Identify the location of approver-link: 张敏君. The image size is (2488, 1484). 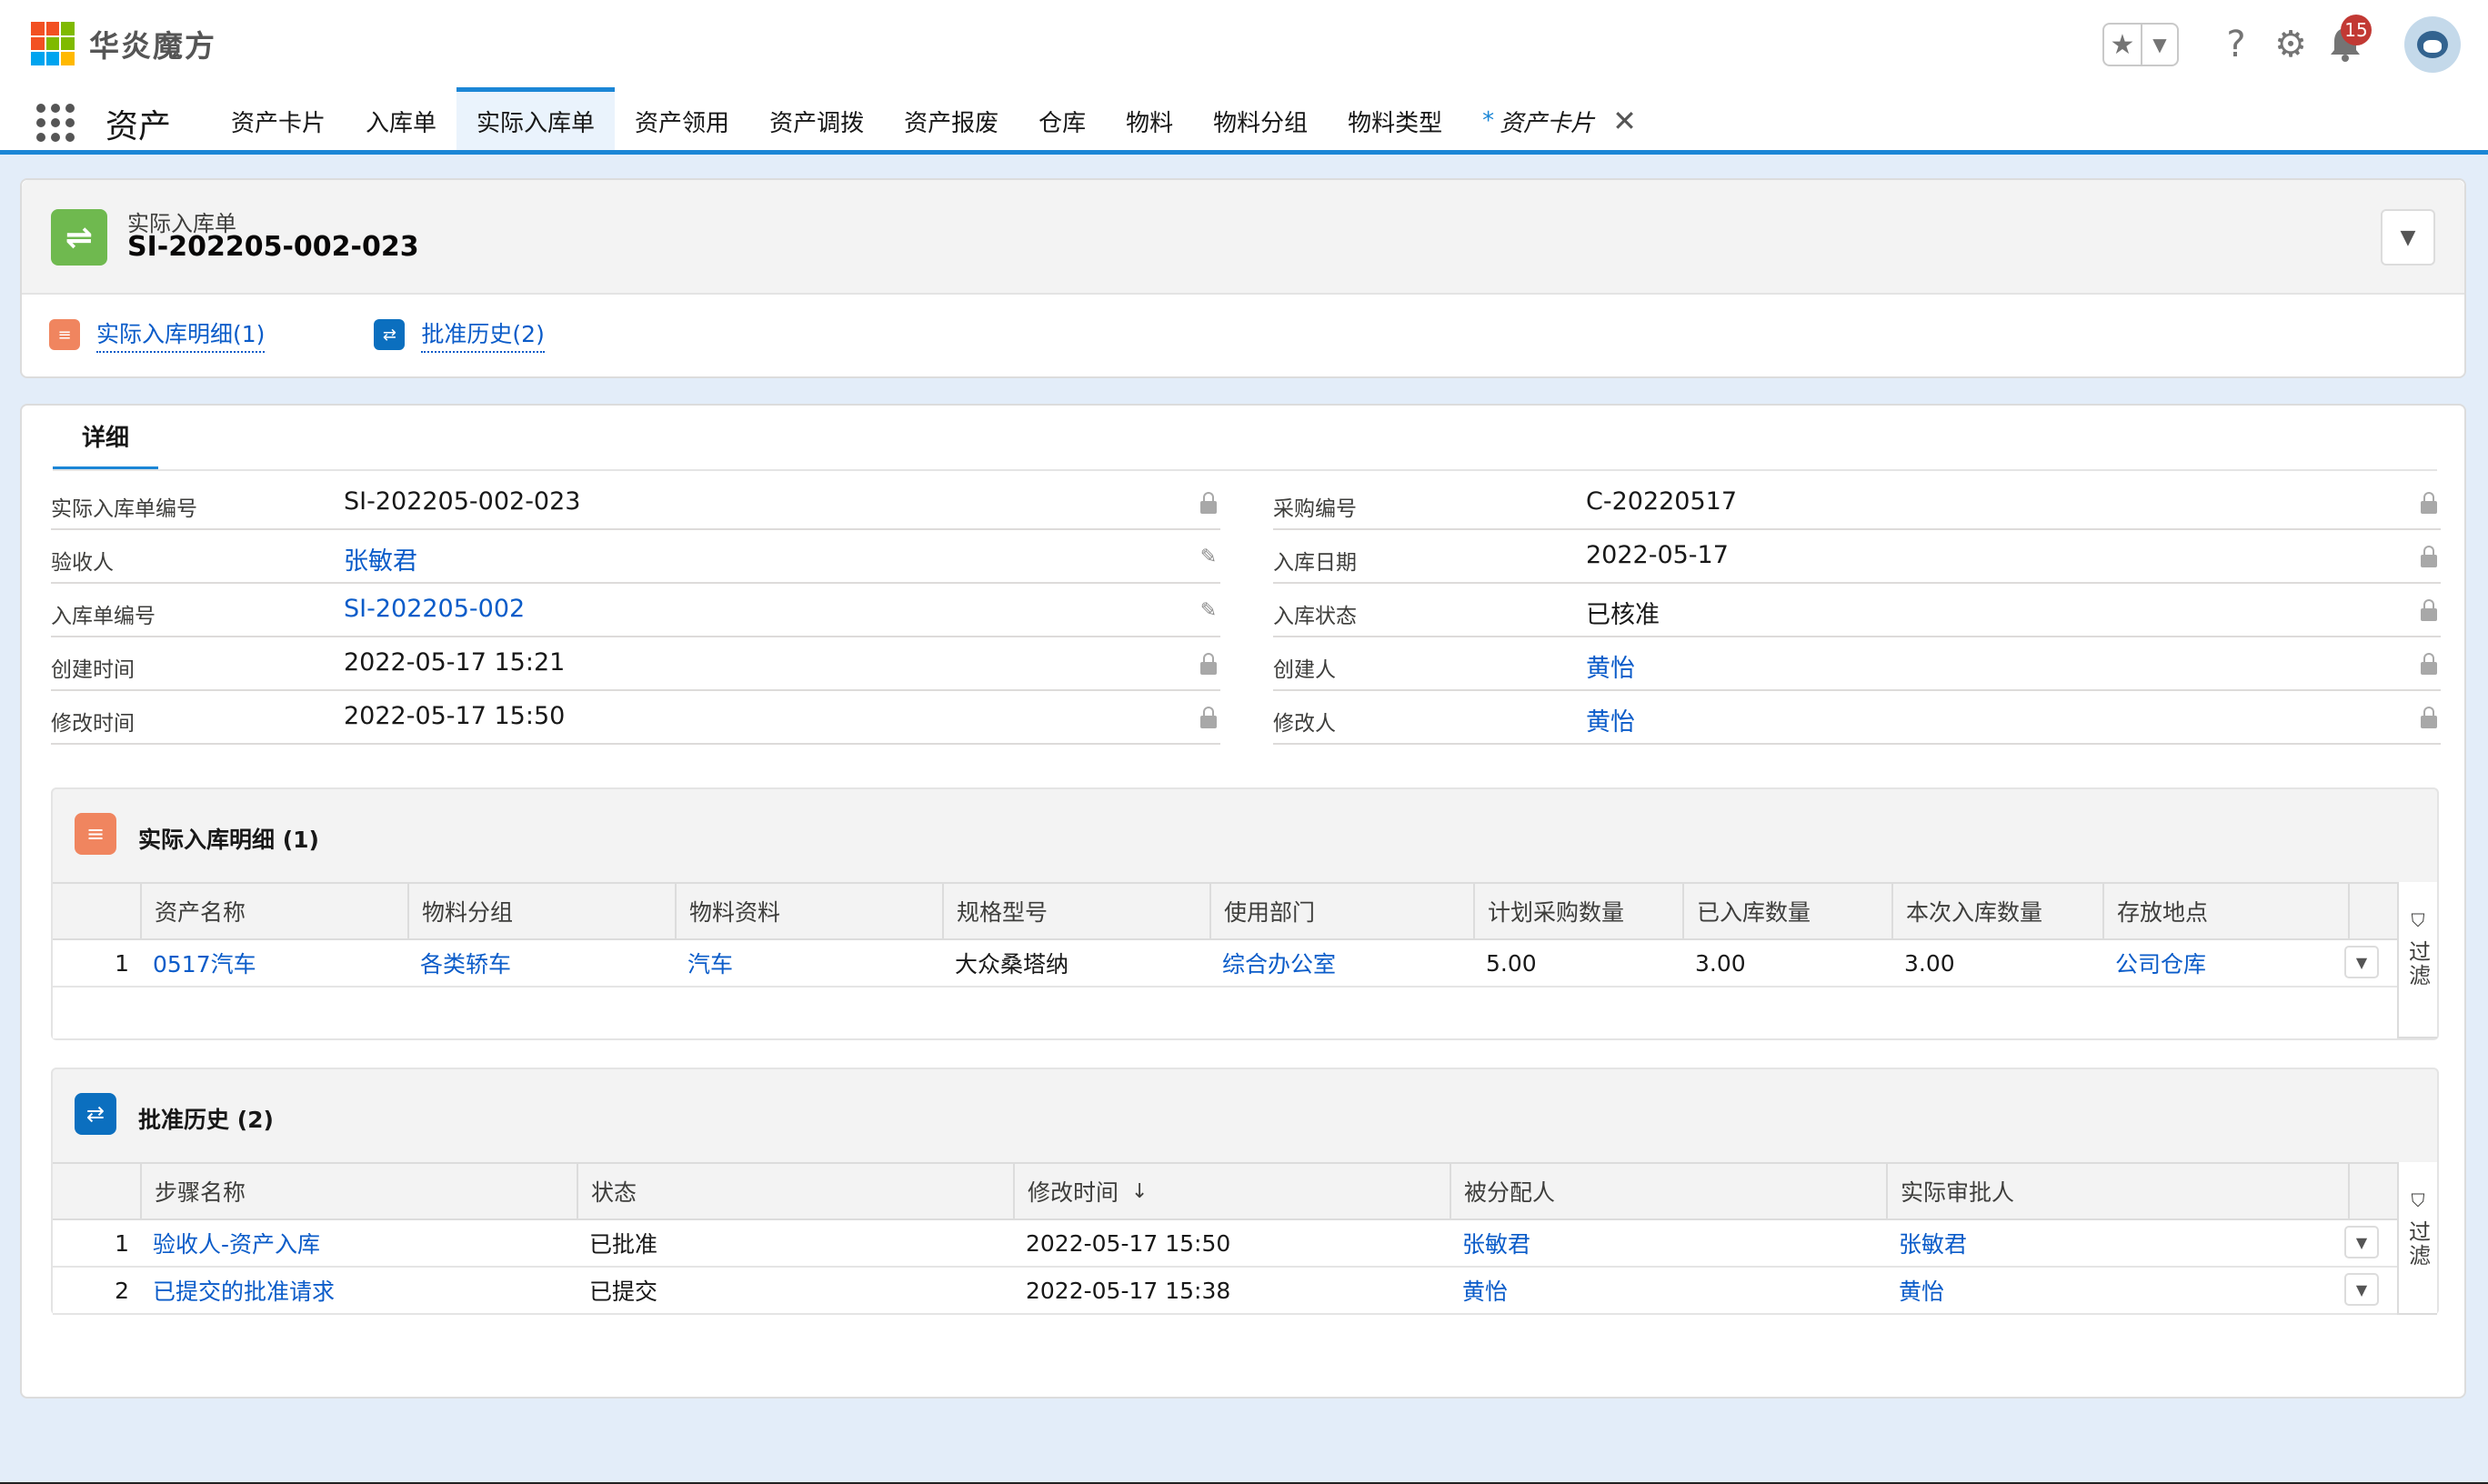
(2117, 1243).